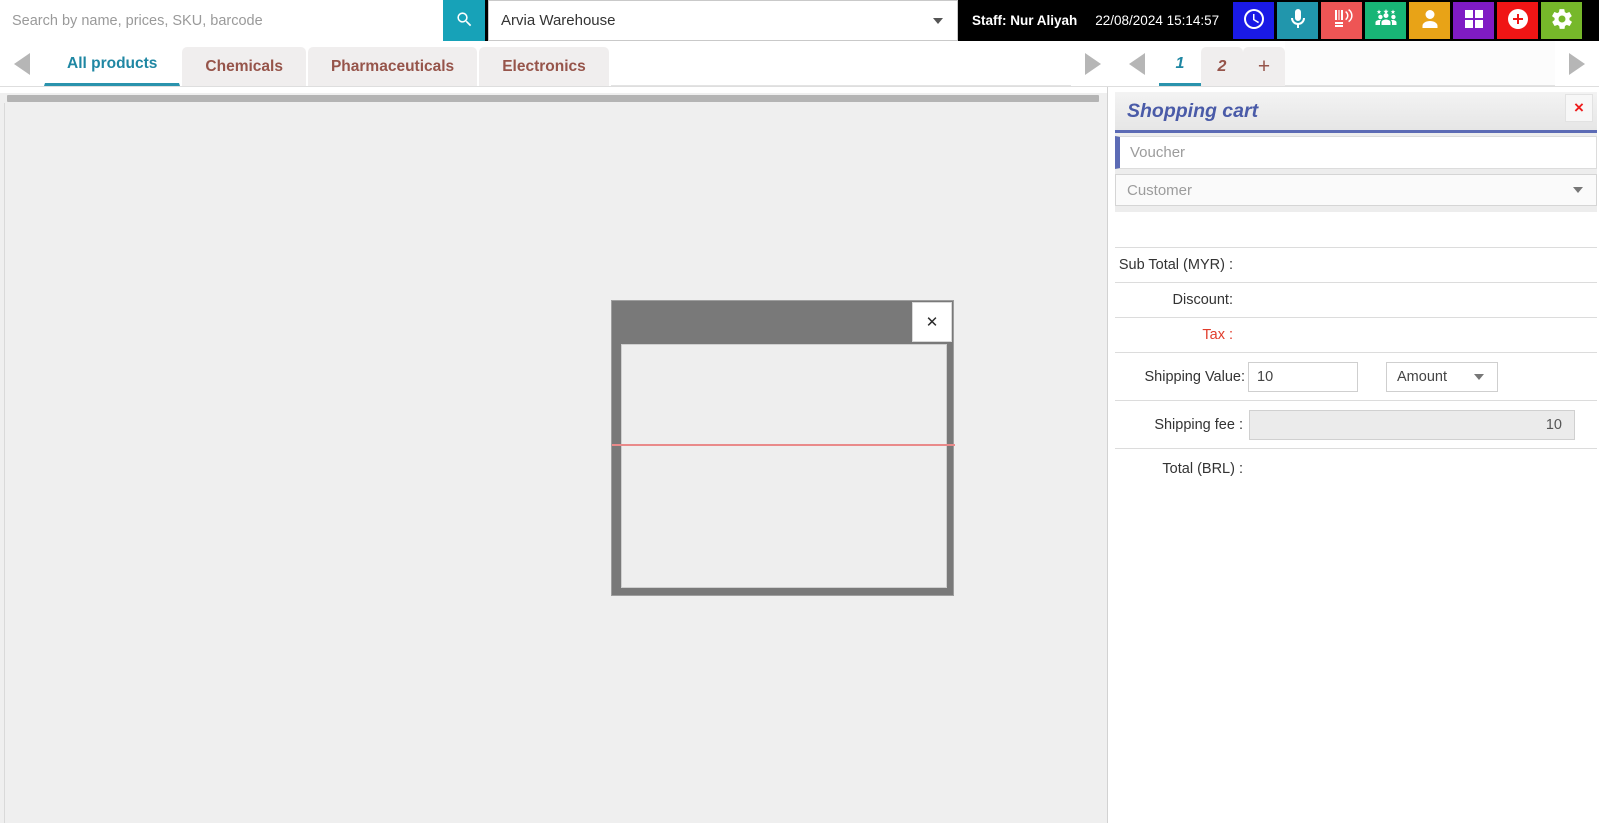 The image size is (1599, 823). I want to click on clock-icon, so click(1254, 20).